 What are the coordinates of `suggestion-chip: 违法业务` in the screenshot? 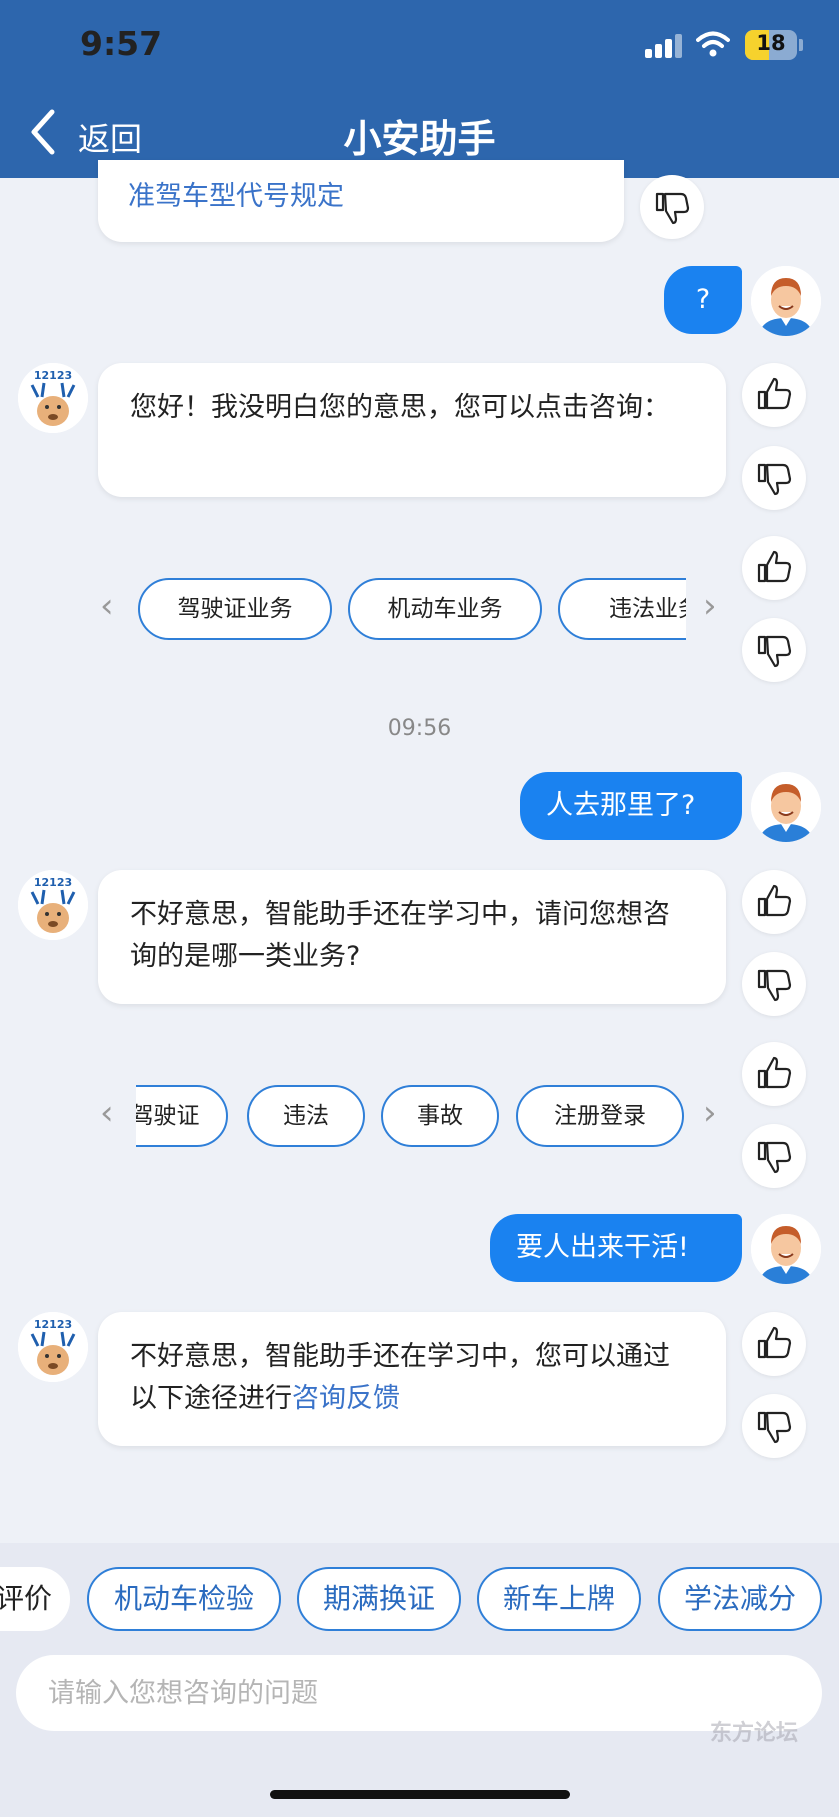 It's located at (622, 609).